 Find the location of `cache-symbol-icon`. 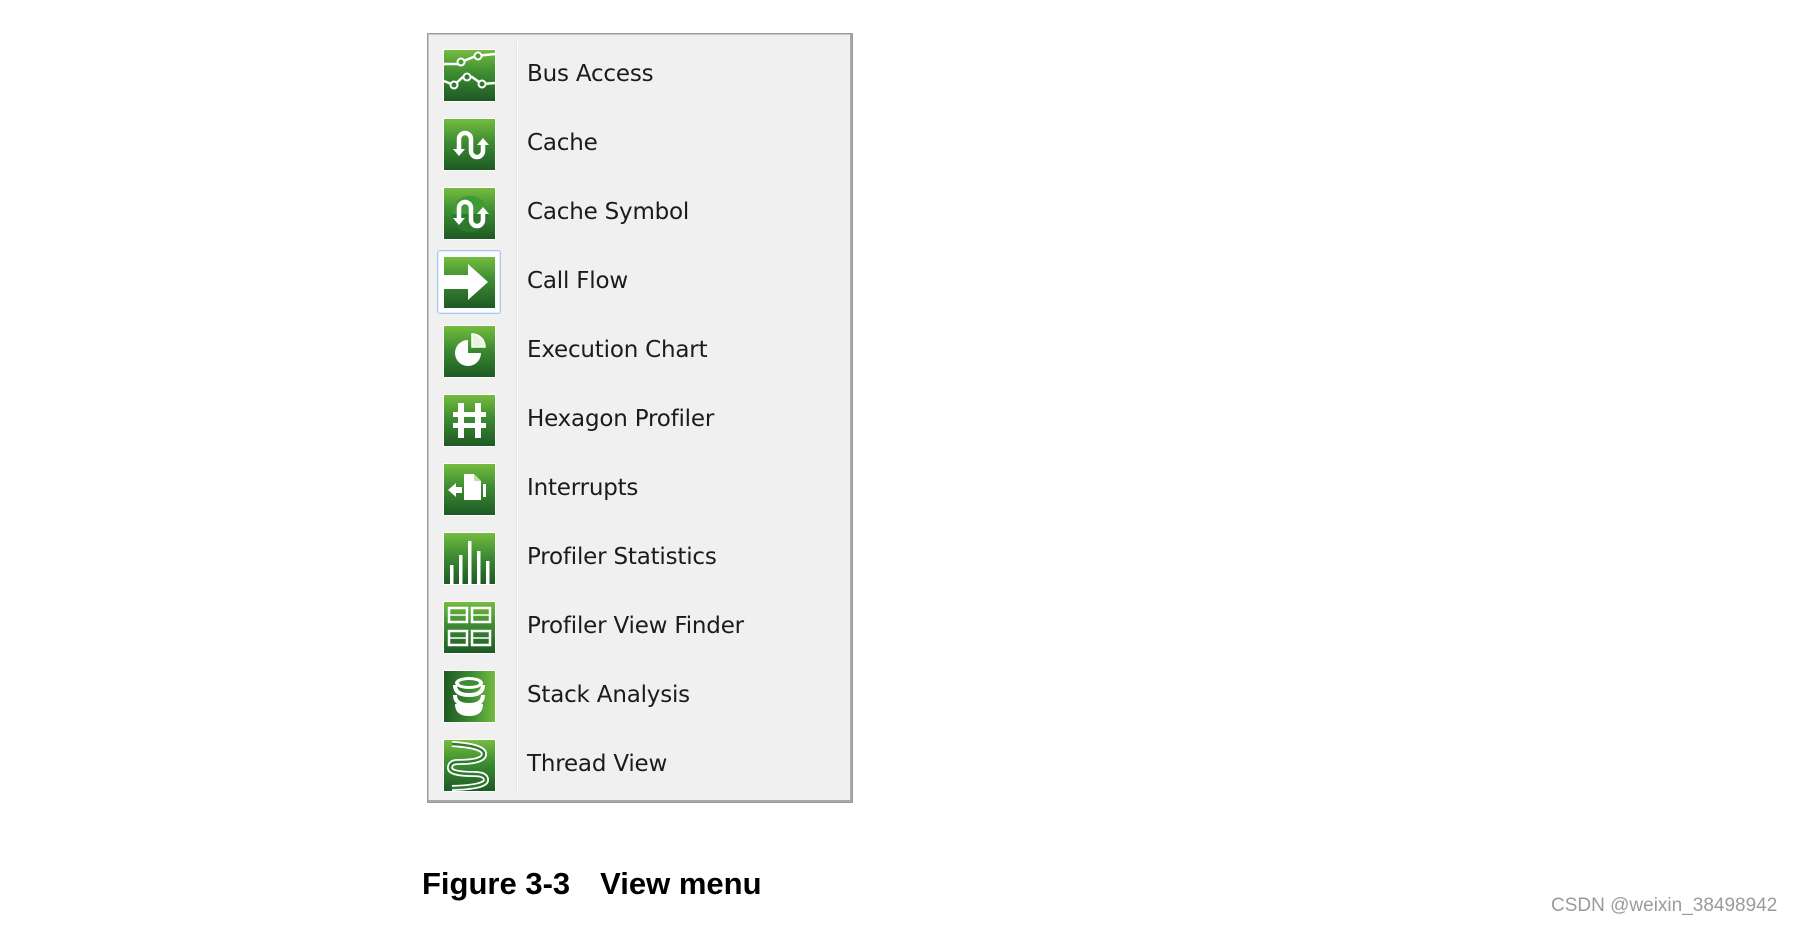

cache-symbol-icon is located at coordinates (469, 213).